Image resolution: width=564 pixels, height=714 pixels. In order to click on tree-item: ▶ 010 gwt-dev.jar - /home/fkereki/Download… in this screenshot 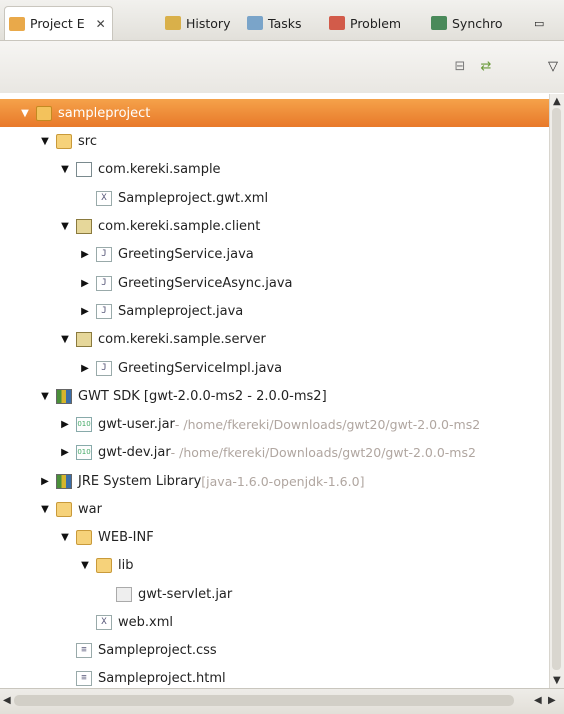, I will do `click(275, 452)`.